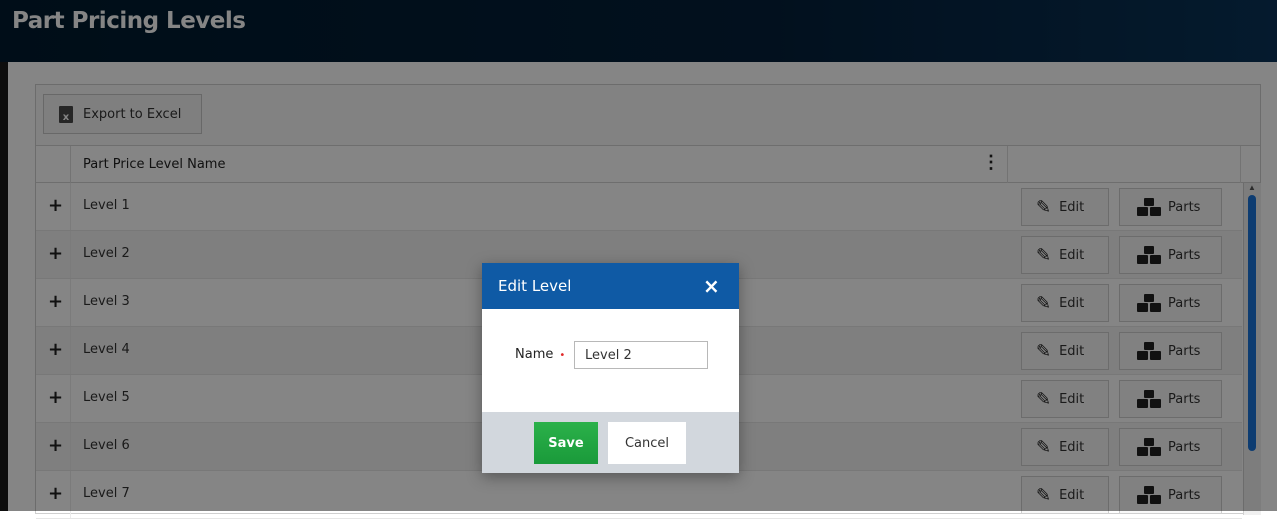  What do you see at coordinates (711, 286) in the screenshot?
I see `close-icon: ×` at bounding box center [711, 286].